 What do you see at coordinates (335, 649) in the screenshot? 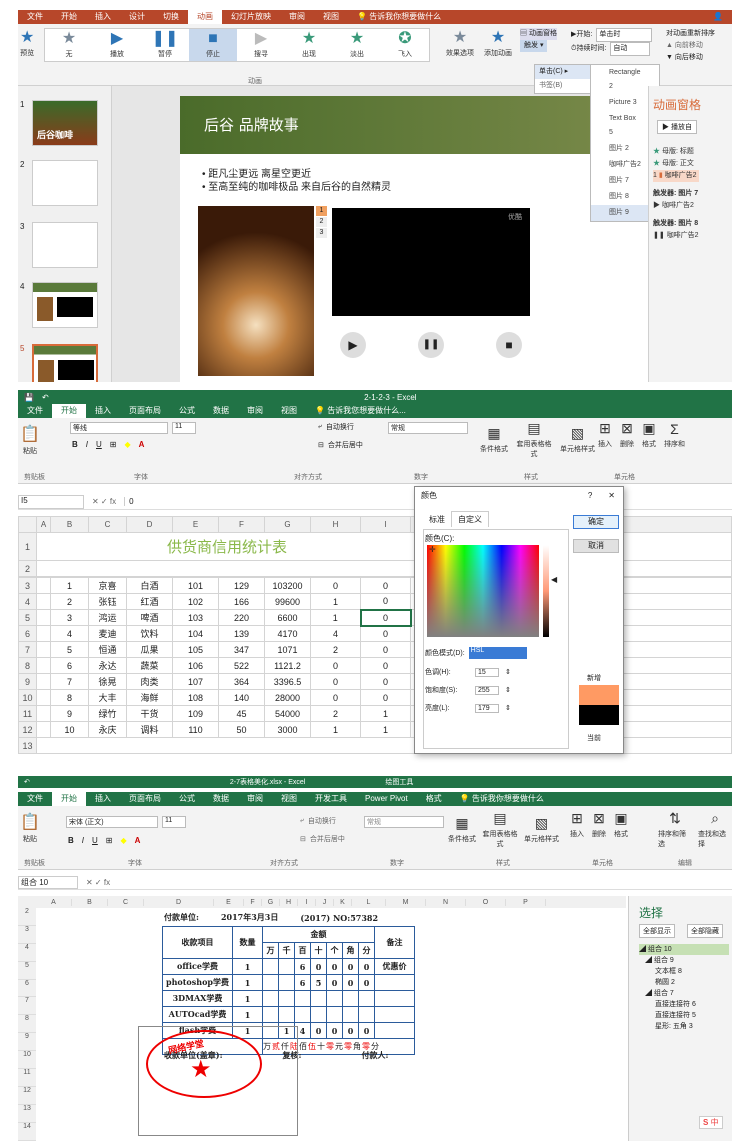
I see `cell: 2` at bounding box center [335, 649].